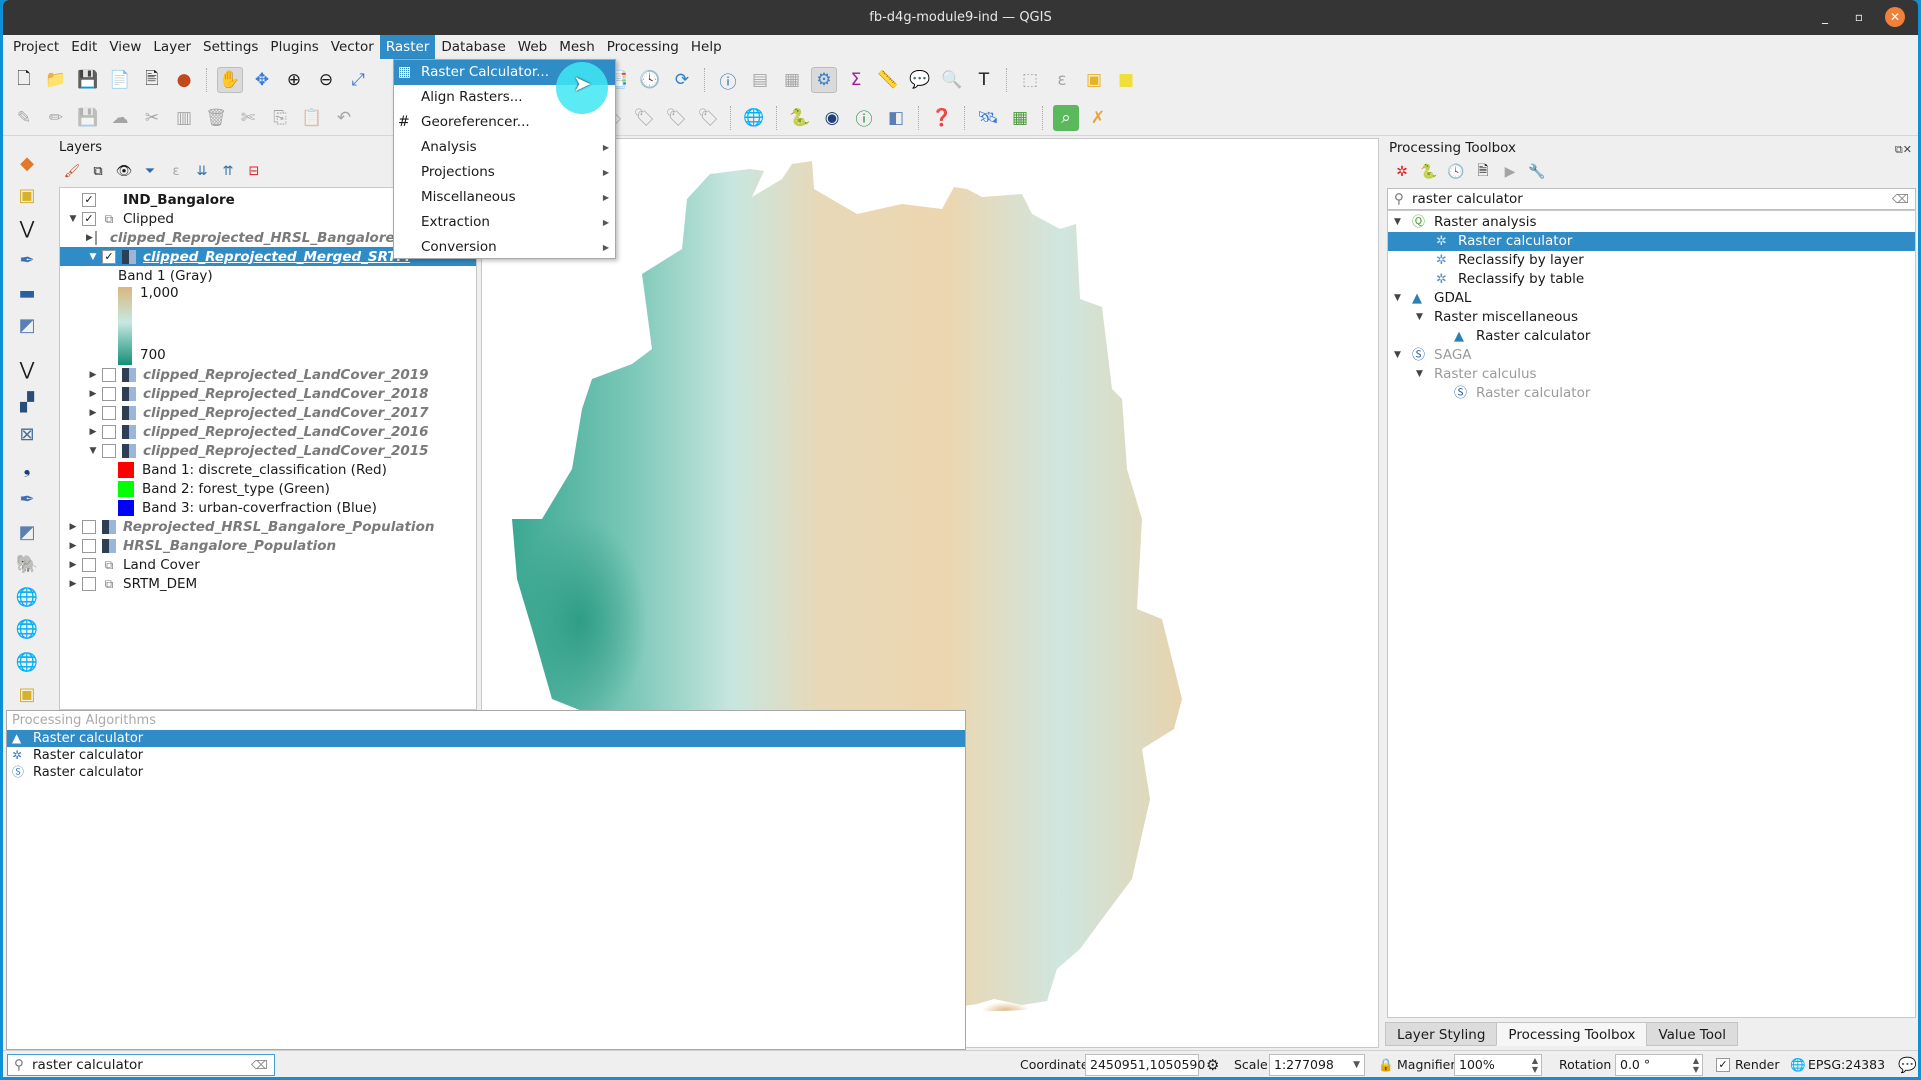 The image size is (1921, 1080). What do you see at coordinates (644, 118) in the screenshot?
I see `label-move-icon: 🏷` at bounding box center [644, 118].